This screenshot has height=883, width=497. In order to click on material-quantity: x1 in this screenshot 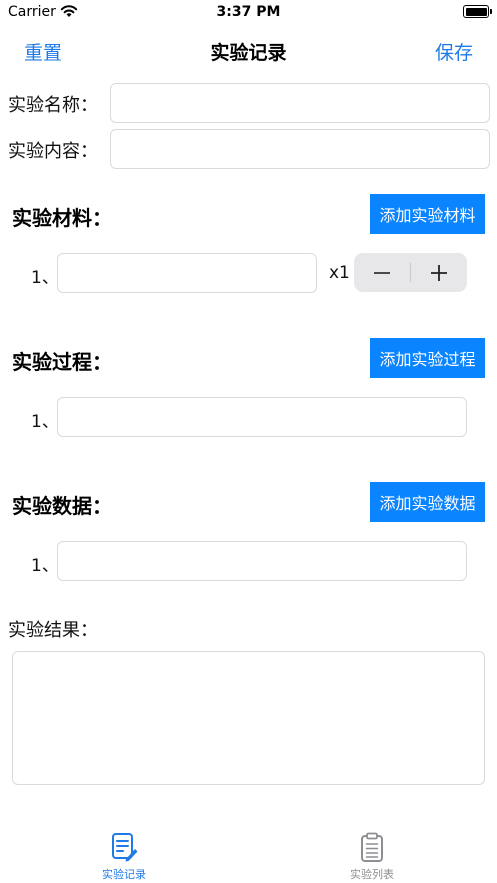, I will do `click(339, 273)`.